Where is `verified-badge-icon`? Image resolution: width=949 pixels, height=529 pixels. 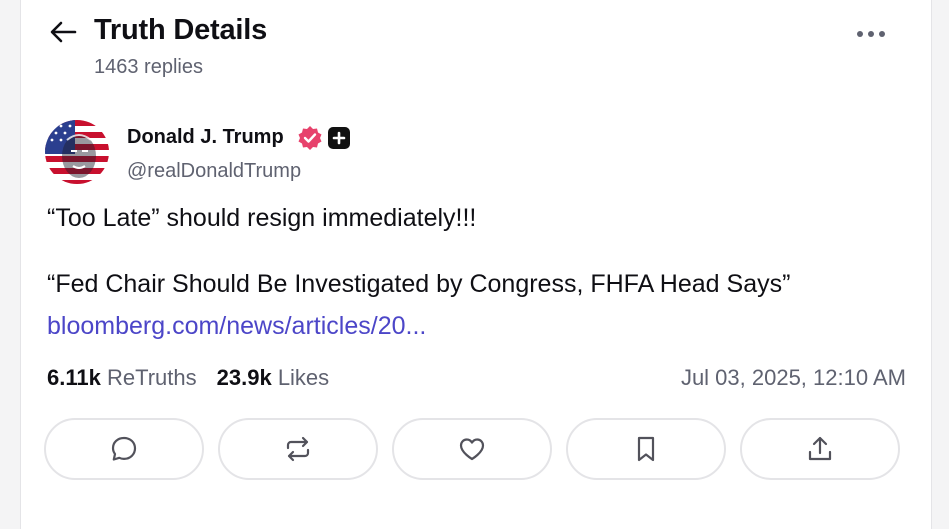 verified-badge-icon is located at coordinates (310, 138).